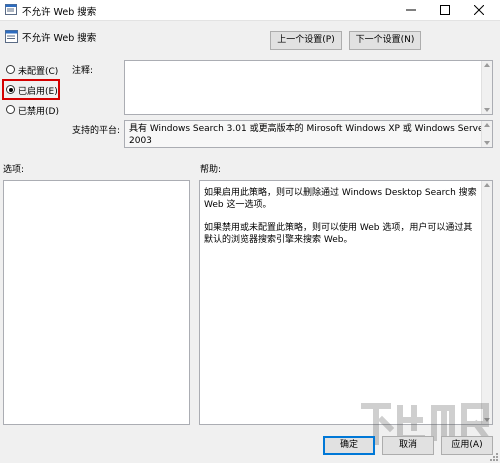 This screenshot has height=463, width=500. Describe the element at coordinates (250, 10) in the screenshot. I see `title-bar: 不允许 Web 搜索` at that location.